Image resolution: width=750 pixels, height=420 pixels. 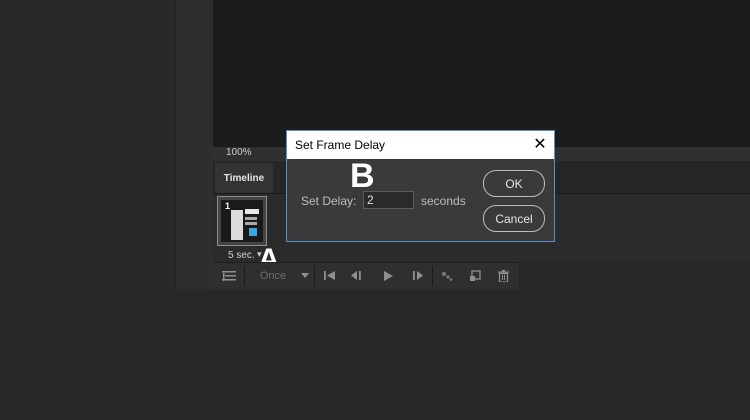 I want to click on frame-thumbnail: 1, so click(x=242, y=221).